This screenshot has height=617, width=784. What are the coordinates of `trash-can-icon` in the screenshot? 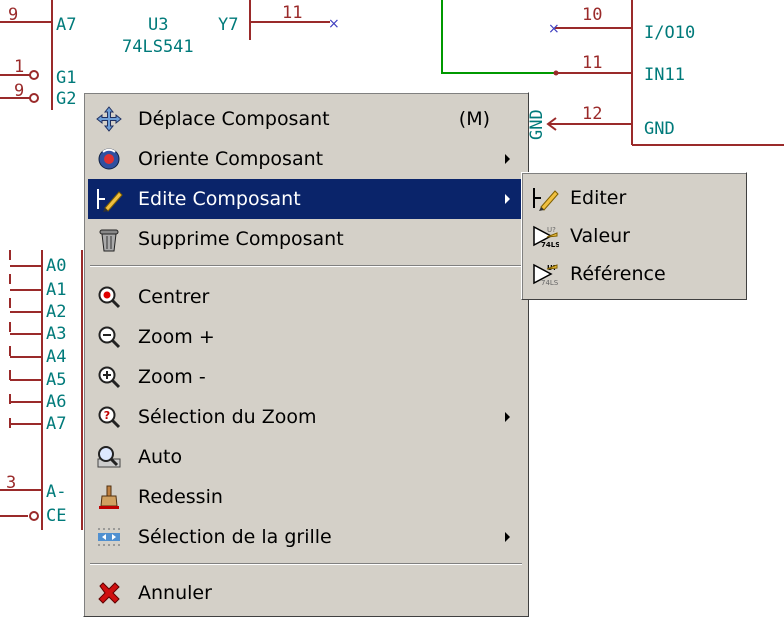 It's located at (109, 239).